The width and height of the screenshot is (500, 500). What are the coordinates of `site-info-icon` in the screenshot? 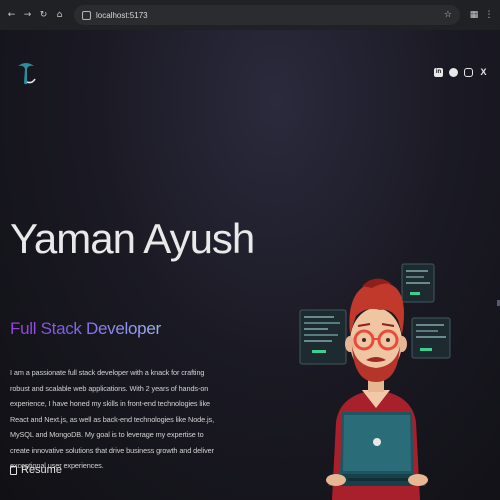 It's located at (86, 15).